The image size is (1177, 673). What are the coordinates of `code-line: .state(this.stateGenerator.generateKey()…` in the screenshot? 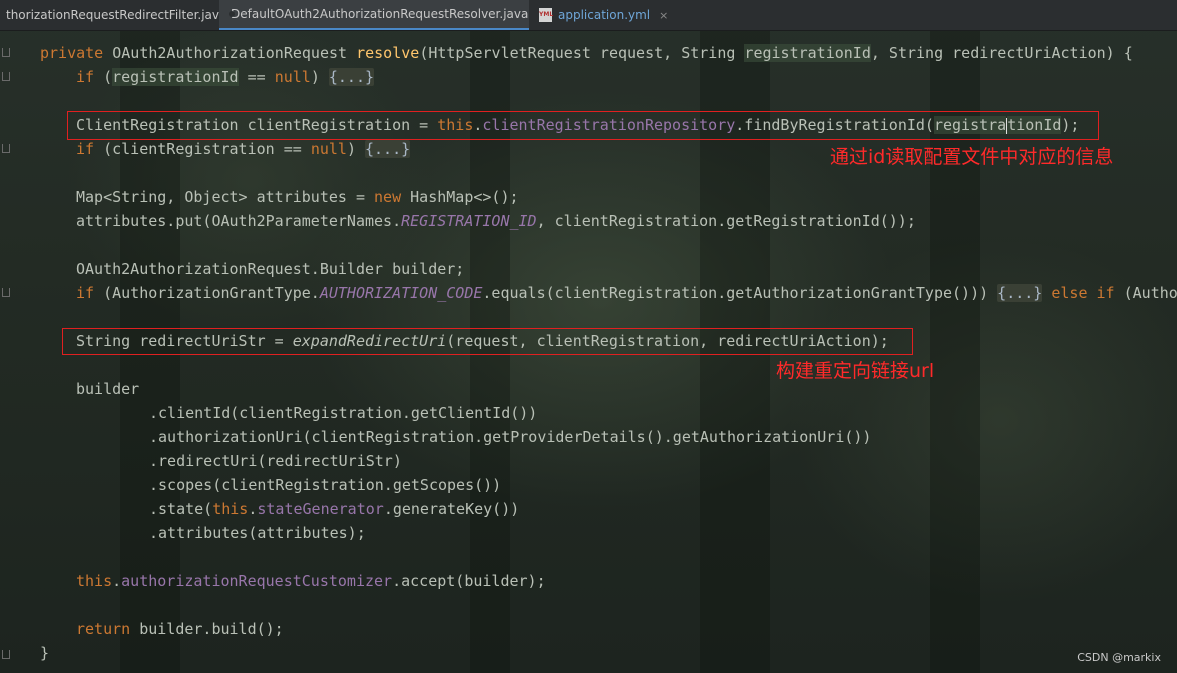 It's located at (334, 509).